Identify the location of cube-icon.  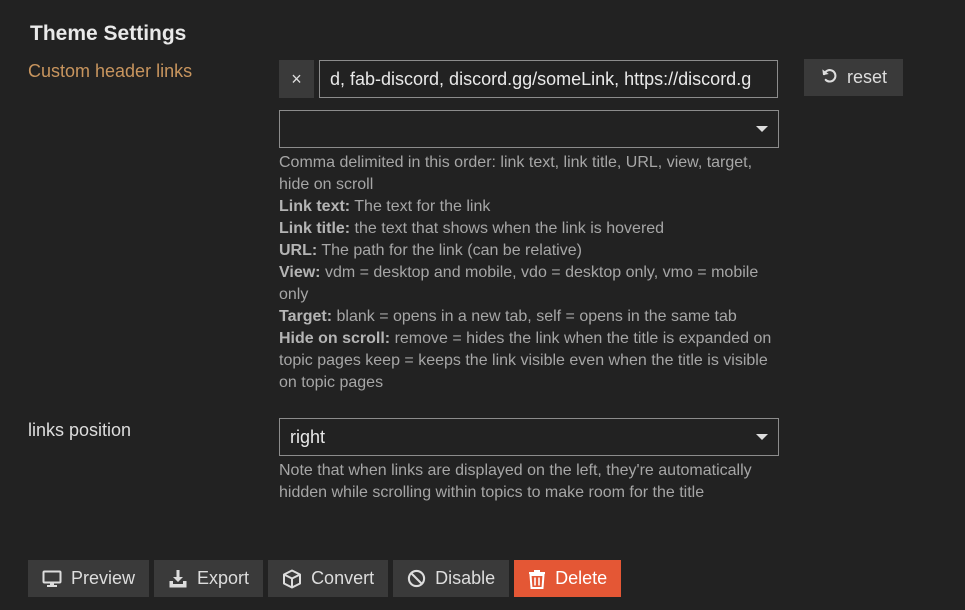
(292, 579).